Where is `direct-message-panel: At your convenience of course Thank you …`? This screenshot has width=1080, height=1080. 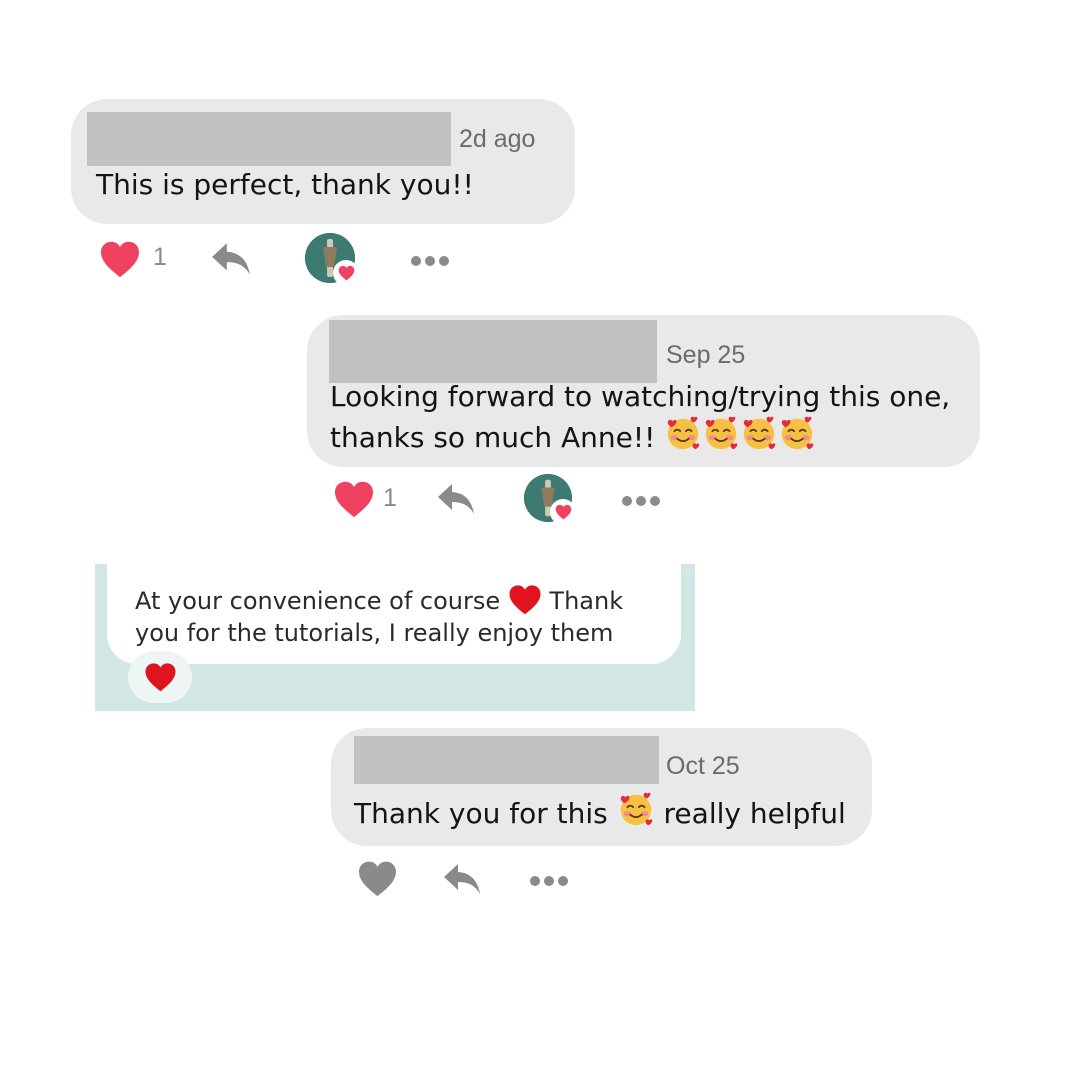 direct-message-panel: At your convenience of course Thank you … is located at coordinates (395, 637).